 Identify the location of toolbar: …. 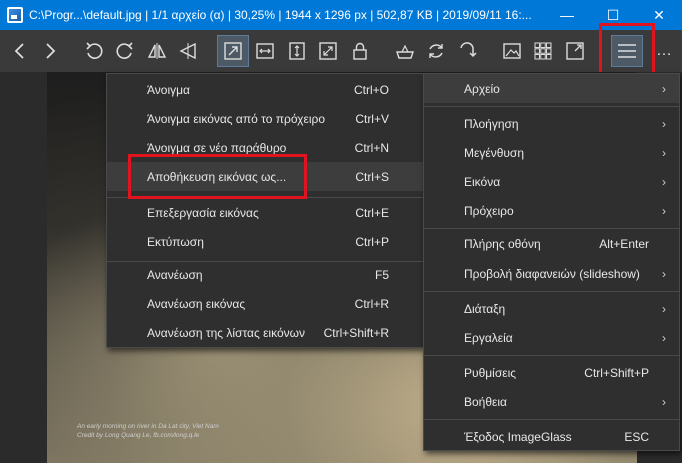
(341, 51).